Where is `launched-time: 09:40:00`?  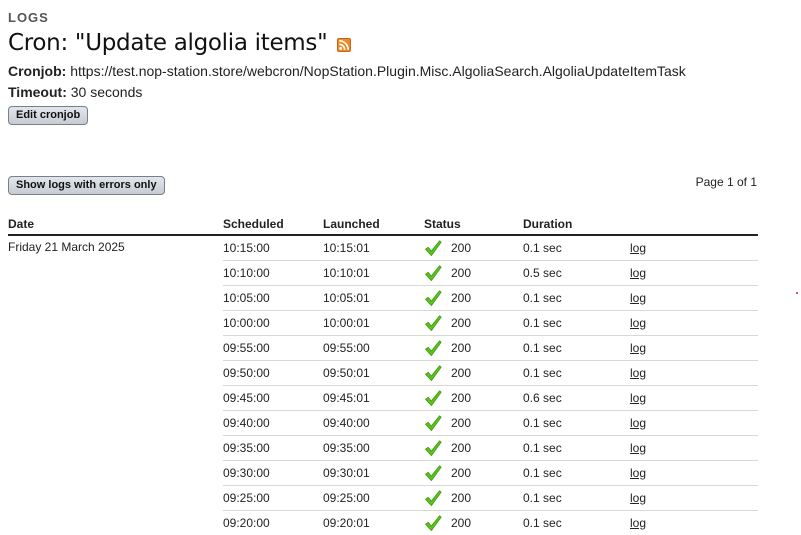 launched-time: 09:40:00 is located at coordinates (373, 423).